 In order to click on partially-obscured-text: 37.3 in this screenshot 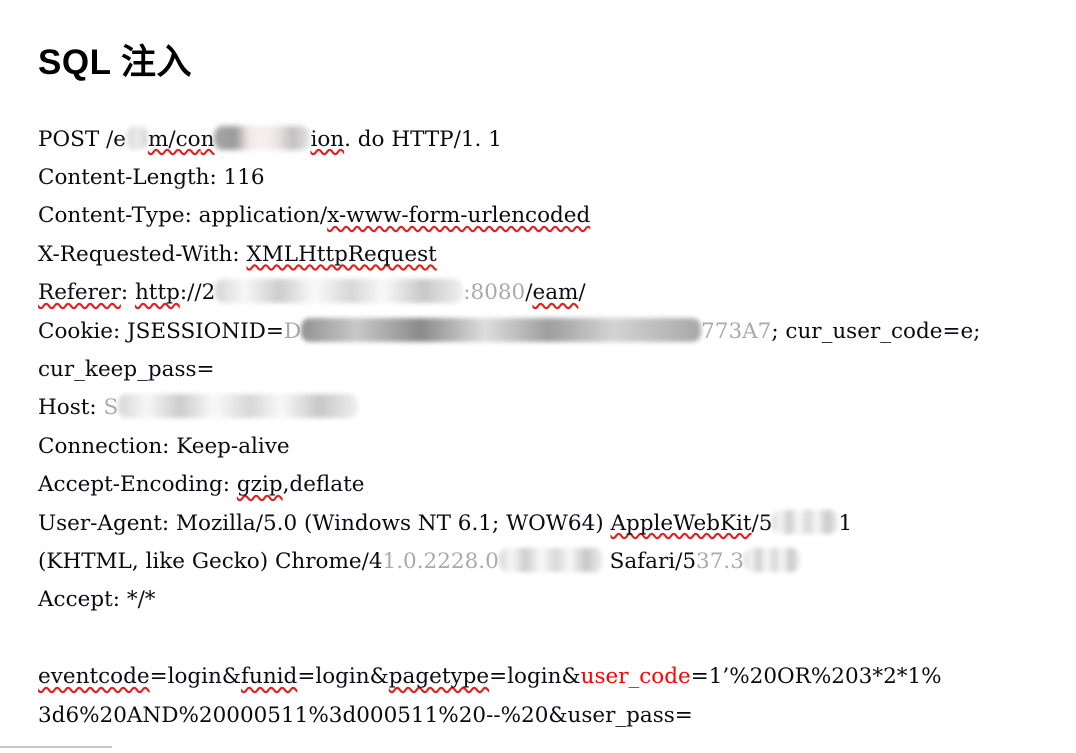, I will do `click(720, 561)`.